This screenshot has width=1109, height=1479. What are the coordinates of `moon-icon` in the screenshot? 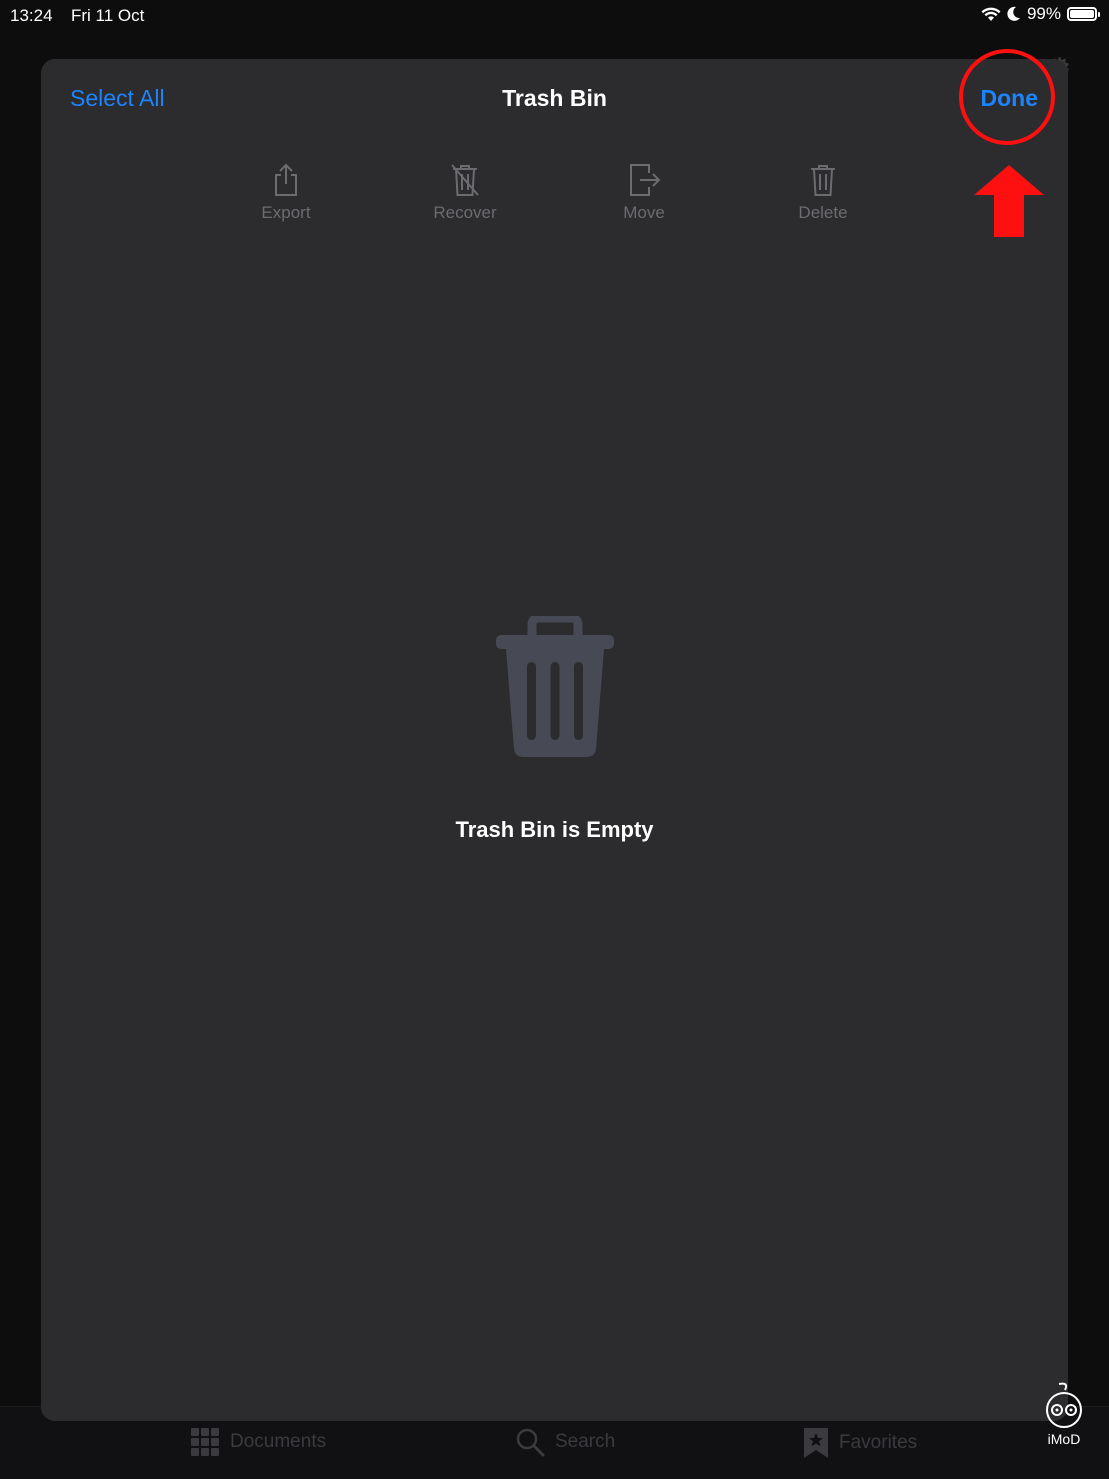 It's located at (1013, 13).